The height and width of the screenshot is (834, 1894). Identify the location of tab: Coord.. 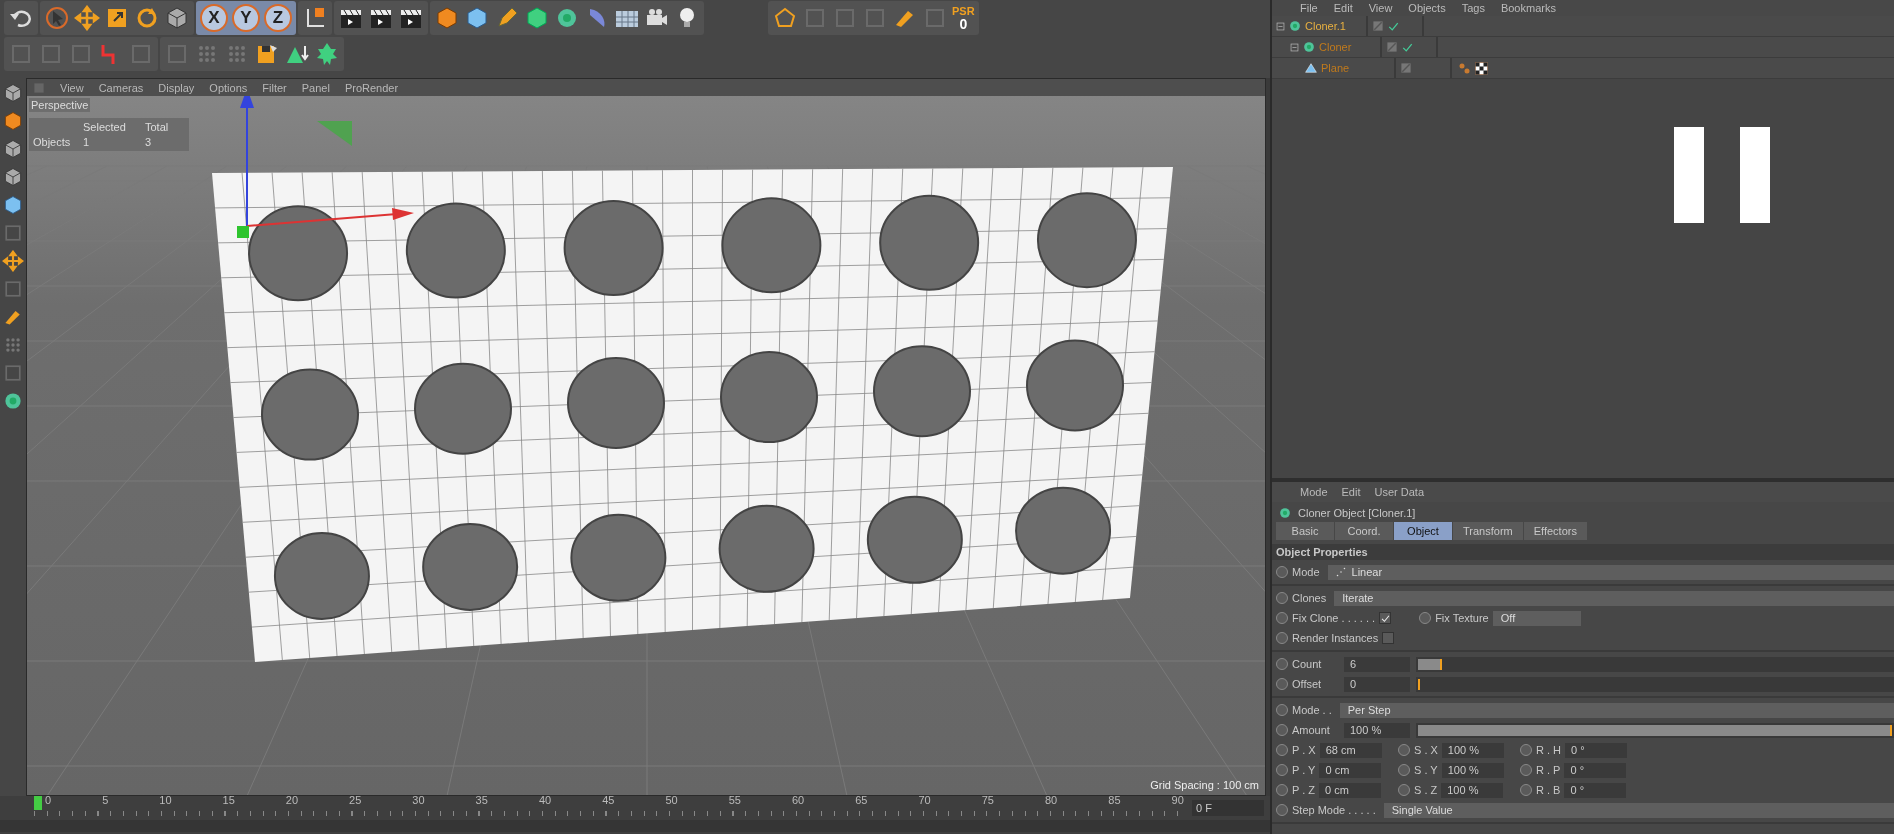
(1364, 531).